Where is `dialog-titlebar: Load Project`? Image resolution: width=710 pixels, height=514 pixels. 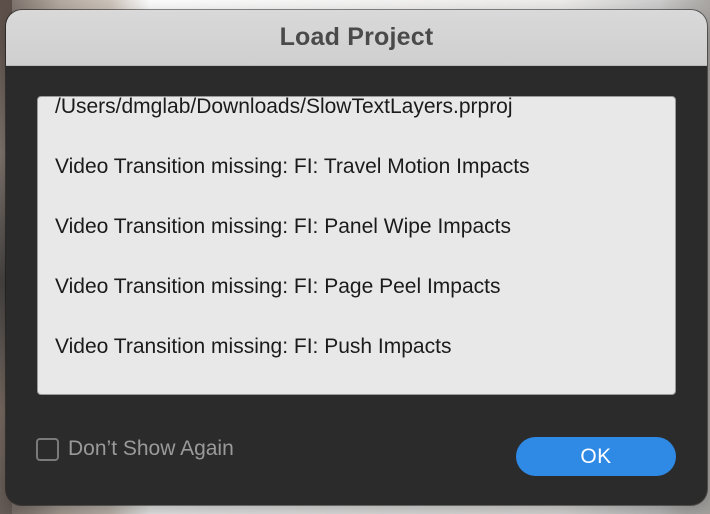 dialog-titlebar: Load Project is located at coordinates (356, 38).